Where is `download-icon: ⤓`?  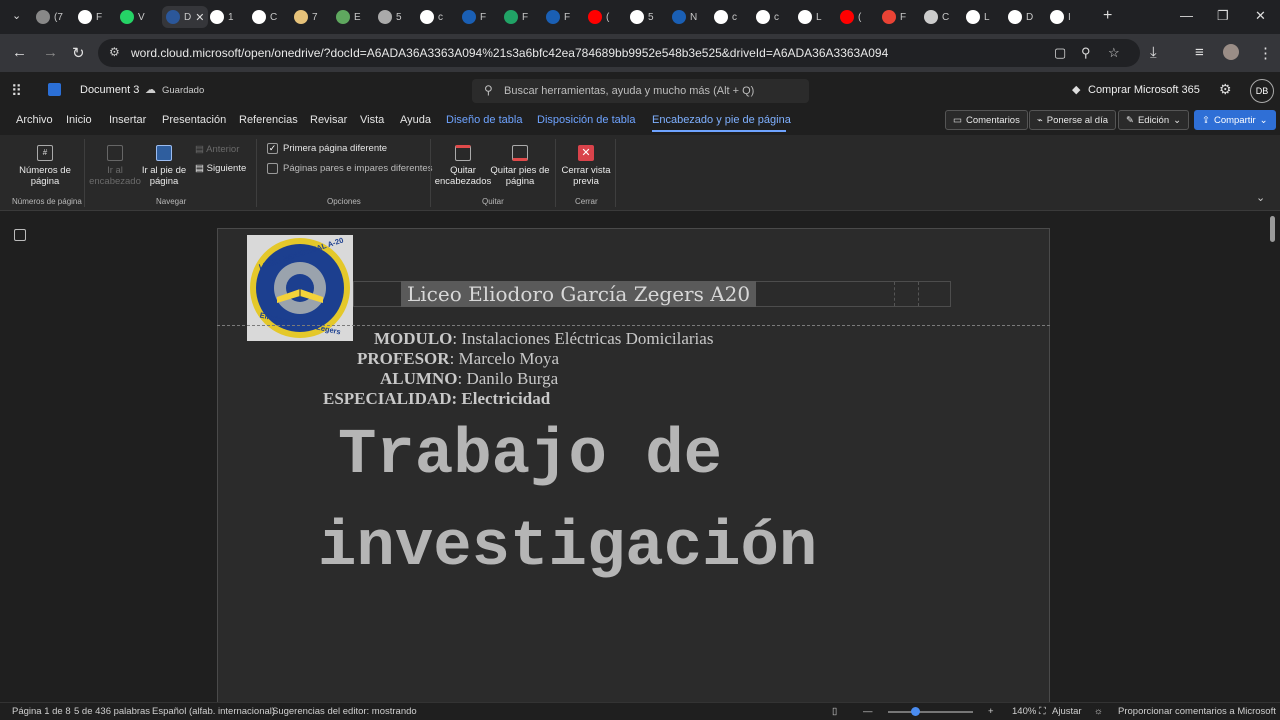 download-icon: ⤓ is located at coordinates (1153, 52).